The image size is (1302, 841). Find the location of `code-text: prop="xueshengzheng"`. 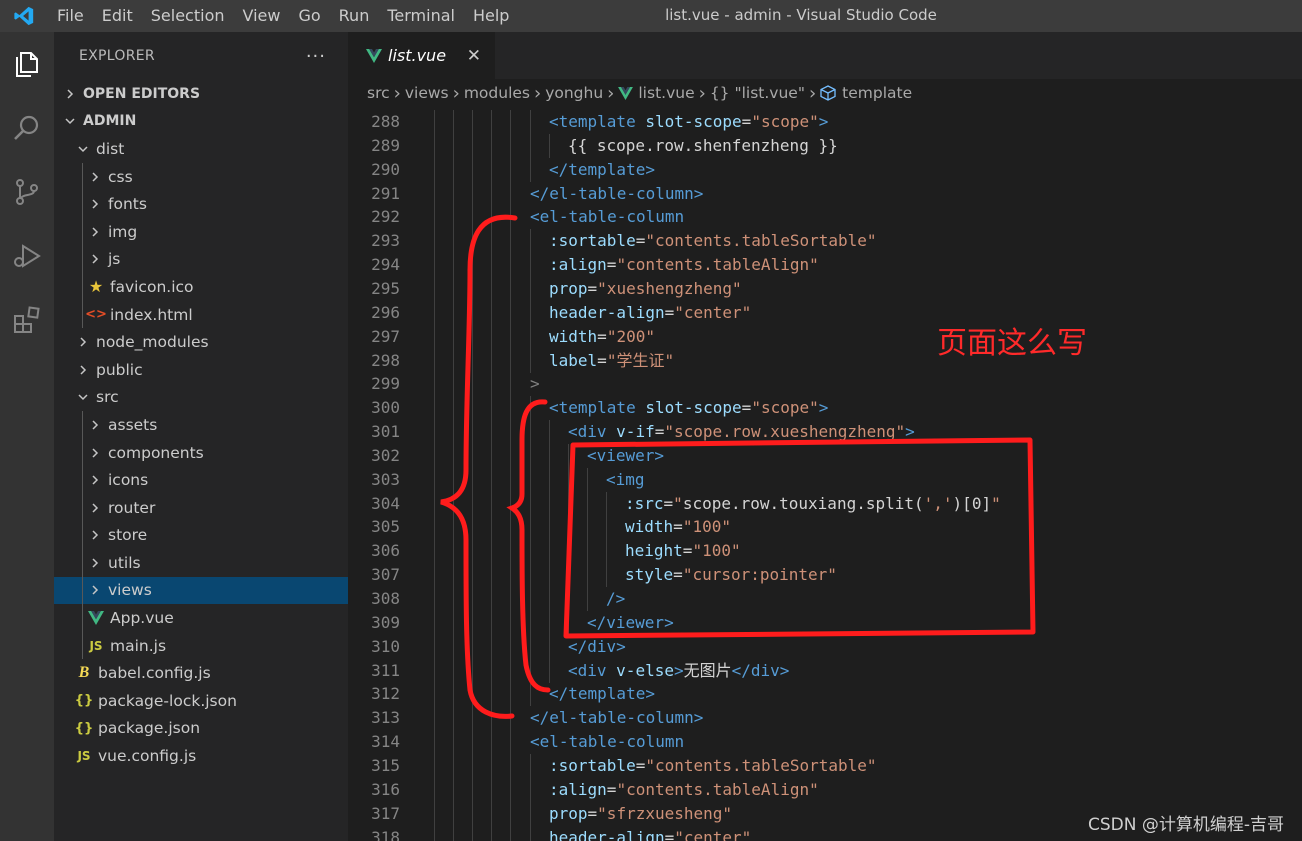

code-text: prop="xueshengzheng" is located at coordinates (645, 289).